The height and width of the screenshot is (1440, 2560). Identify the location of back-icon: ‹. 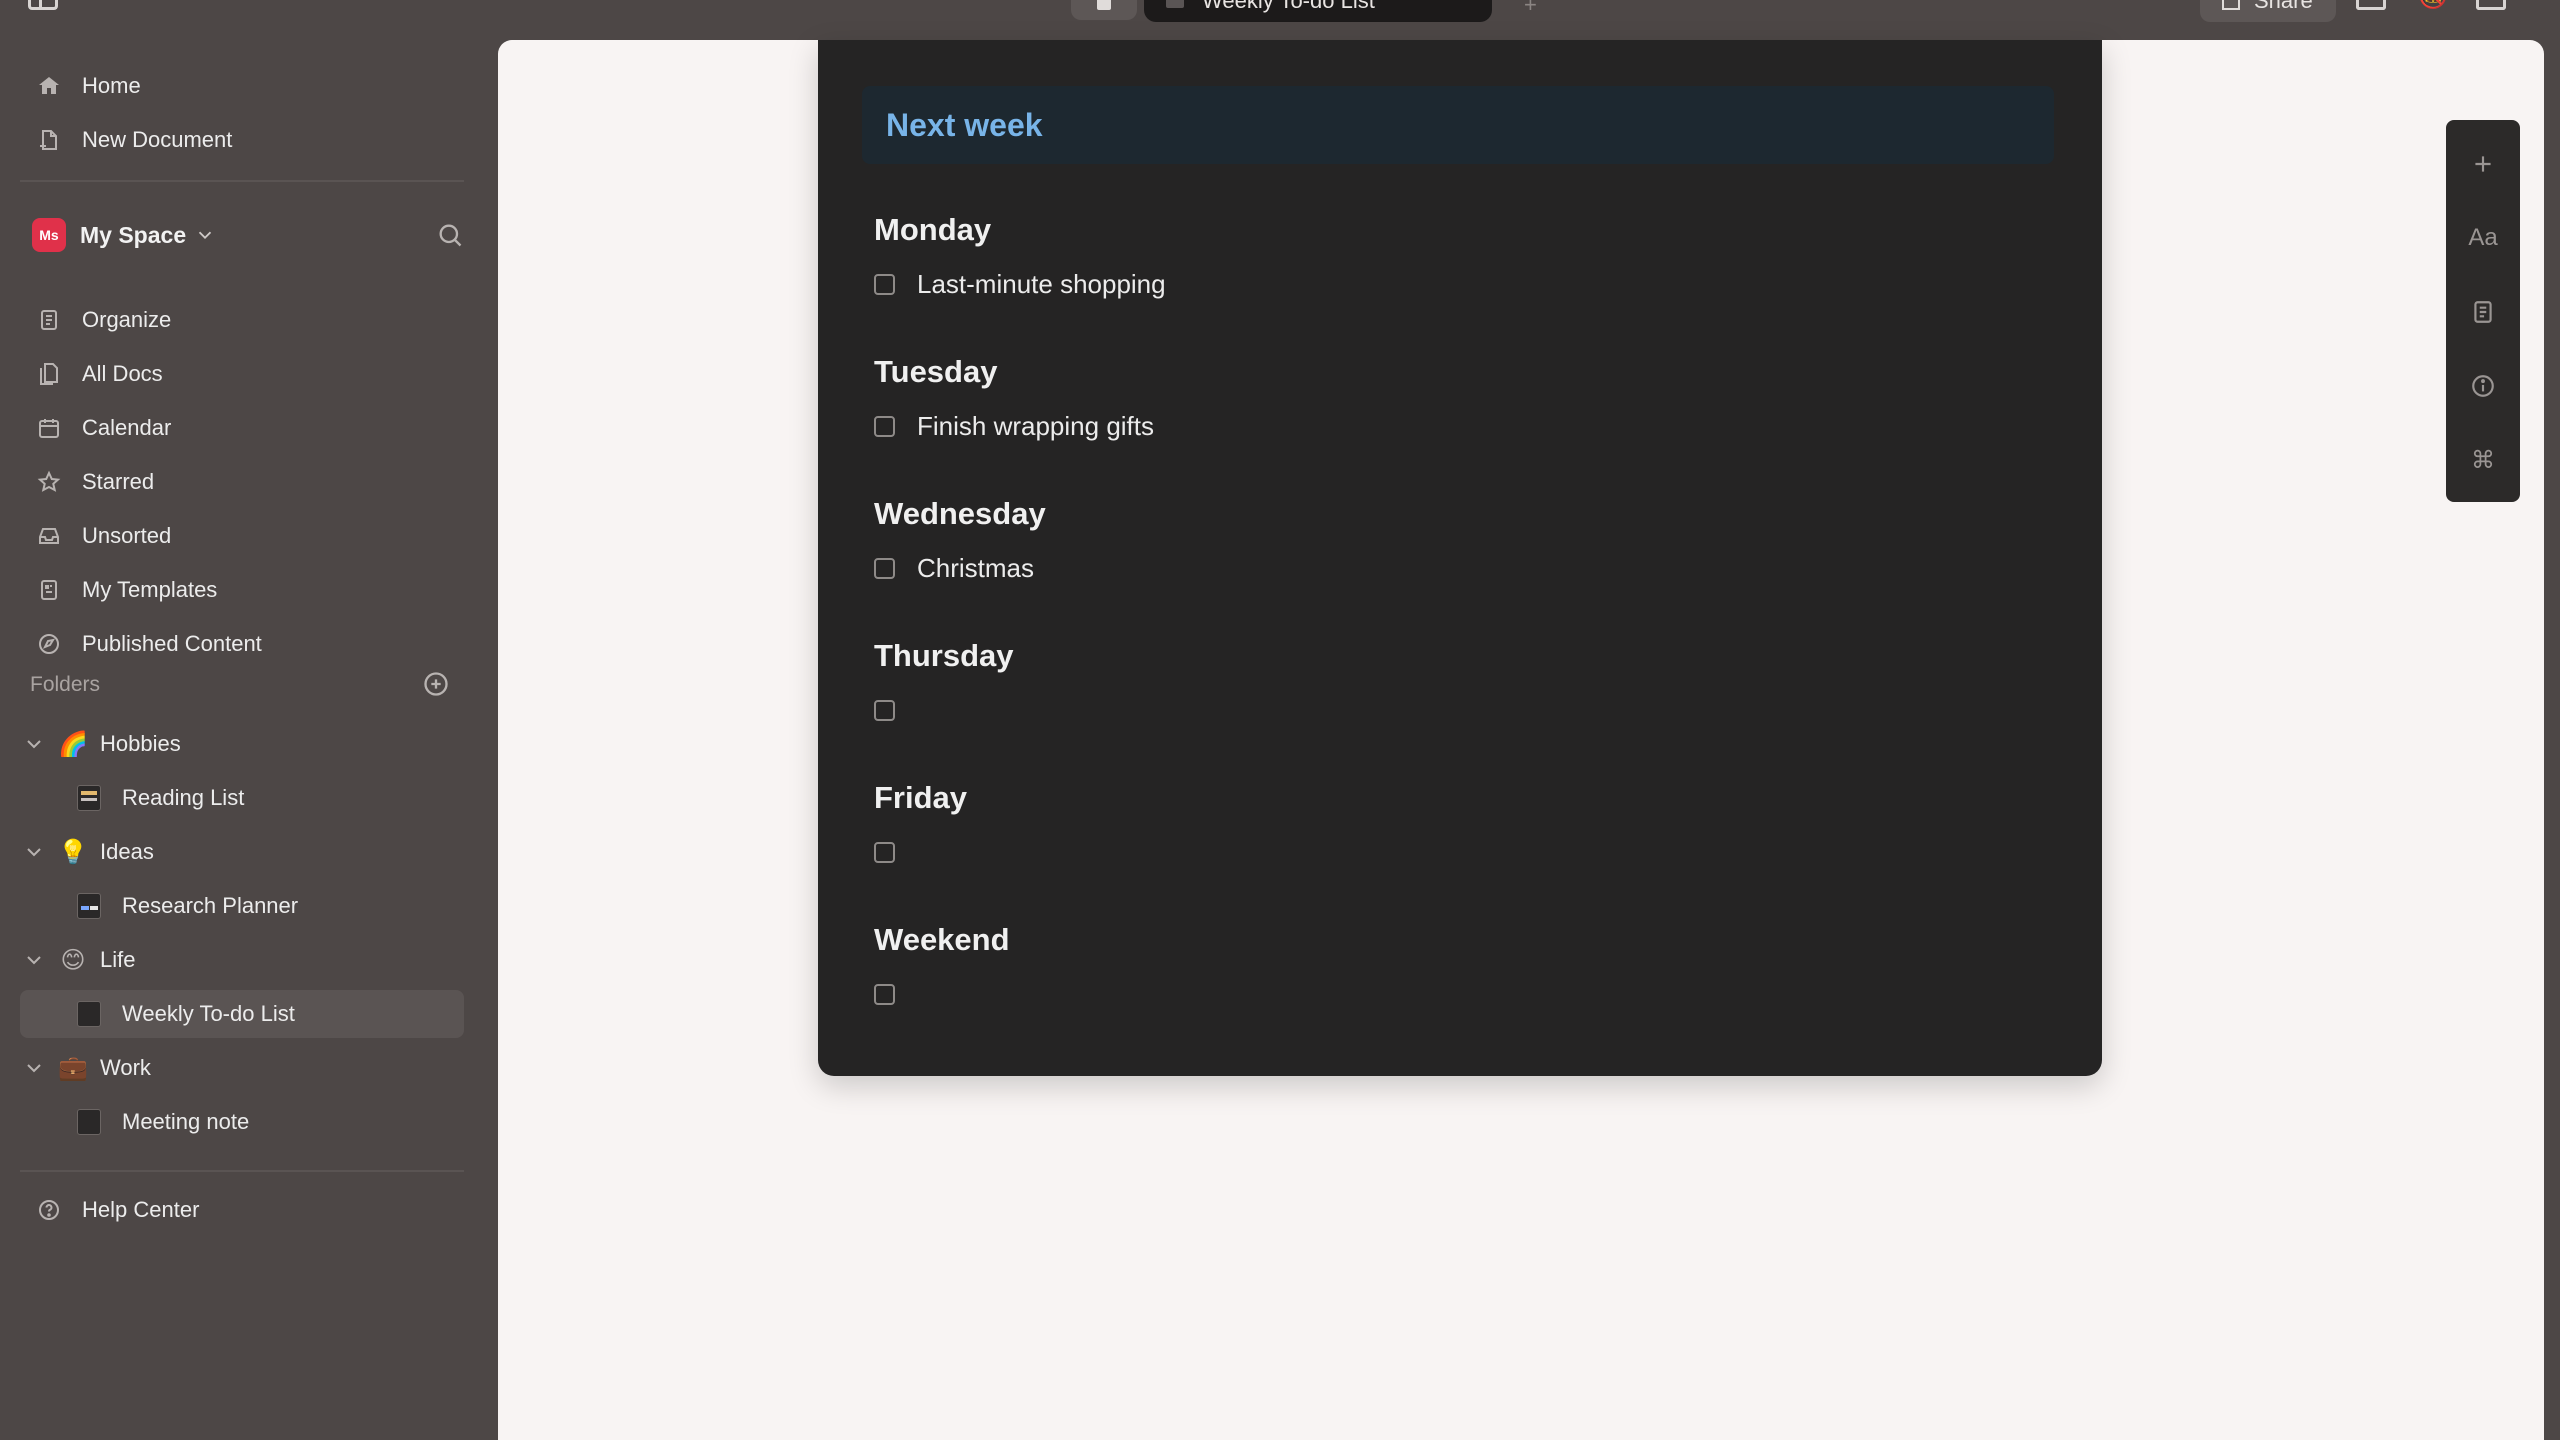
(116, 3).